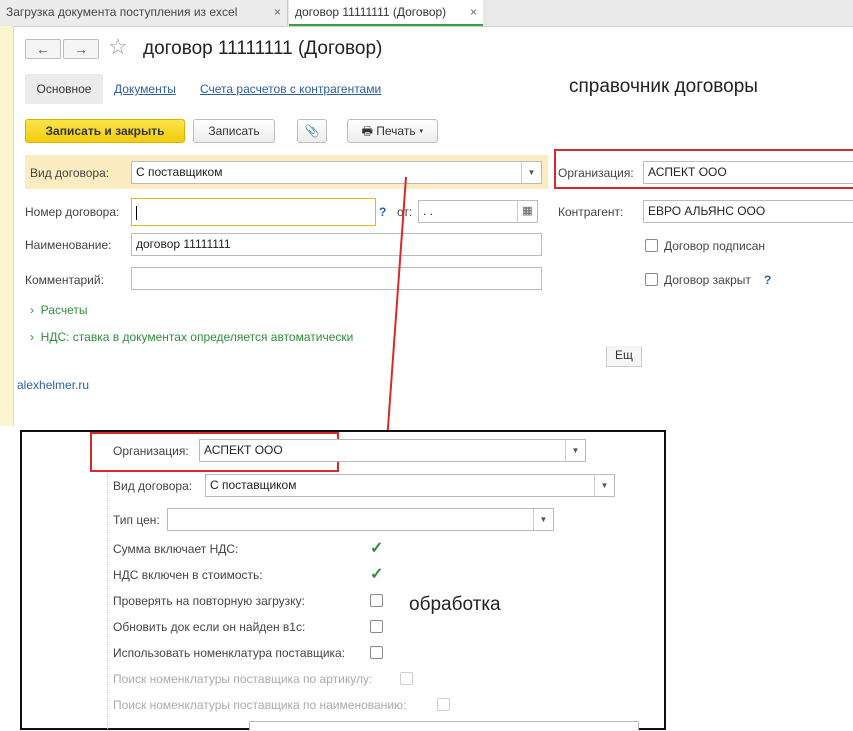  What do you see at coordinates (136, 520) in the screenshot?
I see `price-type-label: Тип цен:` at bounding box center [136, 520].